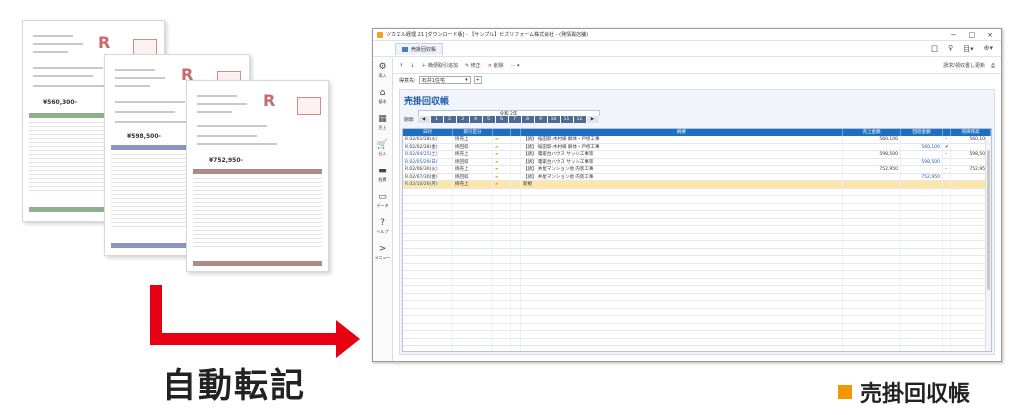 This screenshot has height=415, width=1024. Describe the element at coordinates (424, 119) in the screenshot. I see `prev-year-button: ◀` at that location.